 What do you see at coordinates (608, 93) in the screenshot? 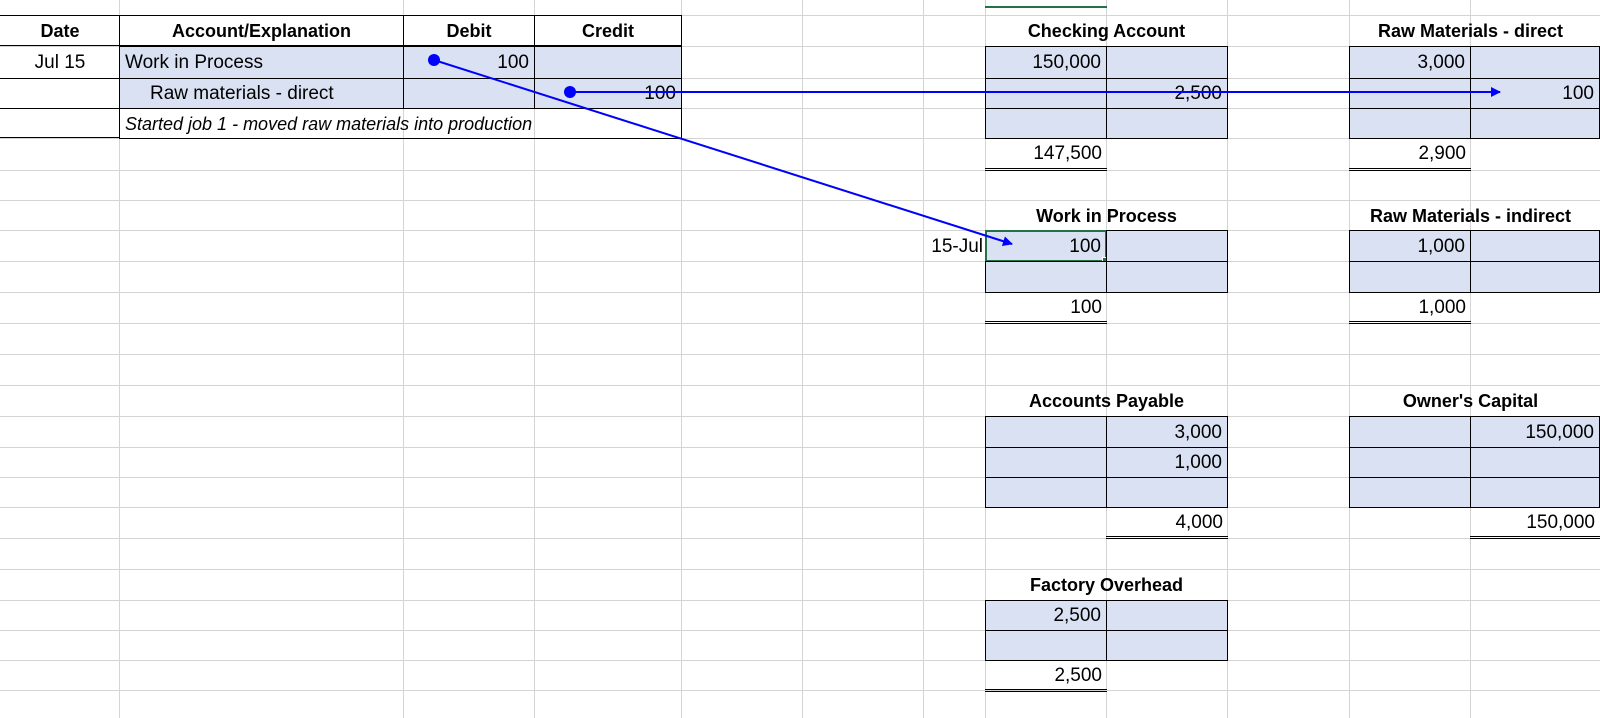
I see `journal-credit-amount: 100` at bounding box center [608, 93].